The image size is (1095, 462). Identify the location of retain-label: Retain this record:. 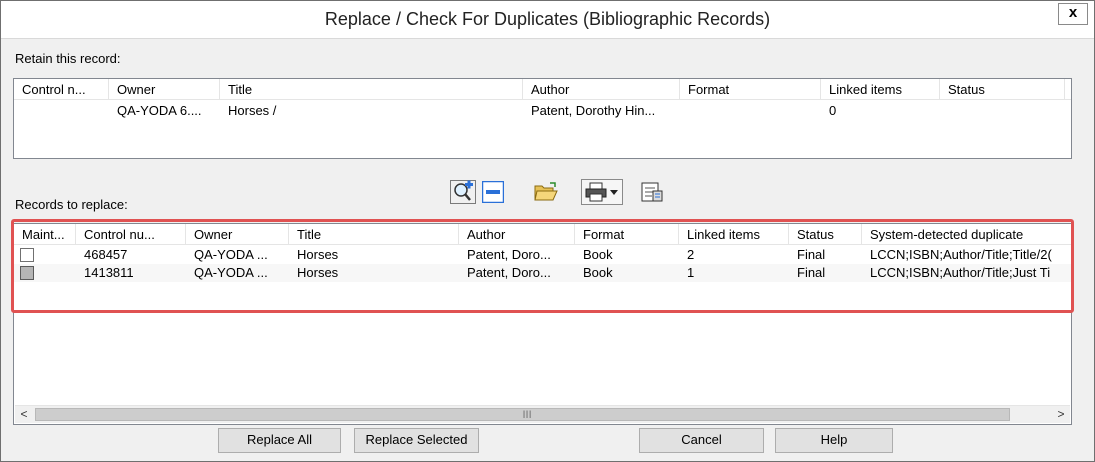
(68, 58).